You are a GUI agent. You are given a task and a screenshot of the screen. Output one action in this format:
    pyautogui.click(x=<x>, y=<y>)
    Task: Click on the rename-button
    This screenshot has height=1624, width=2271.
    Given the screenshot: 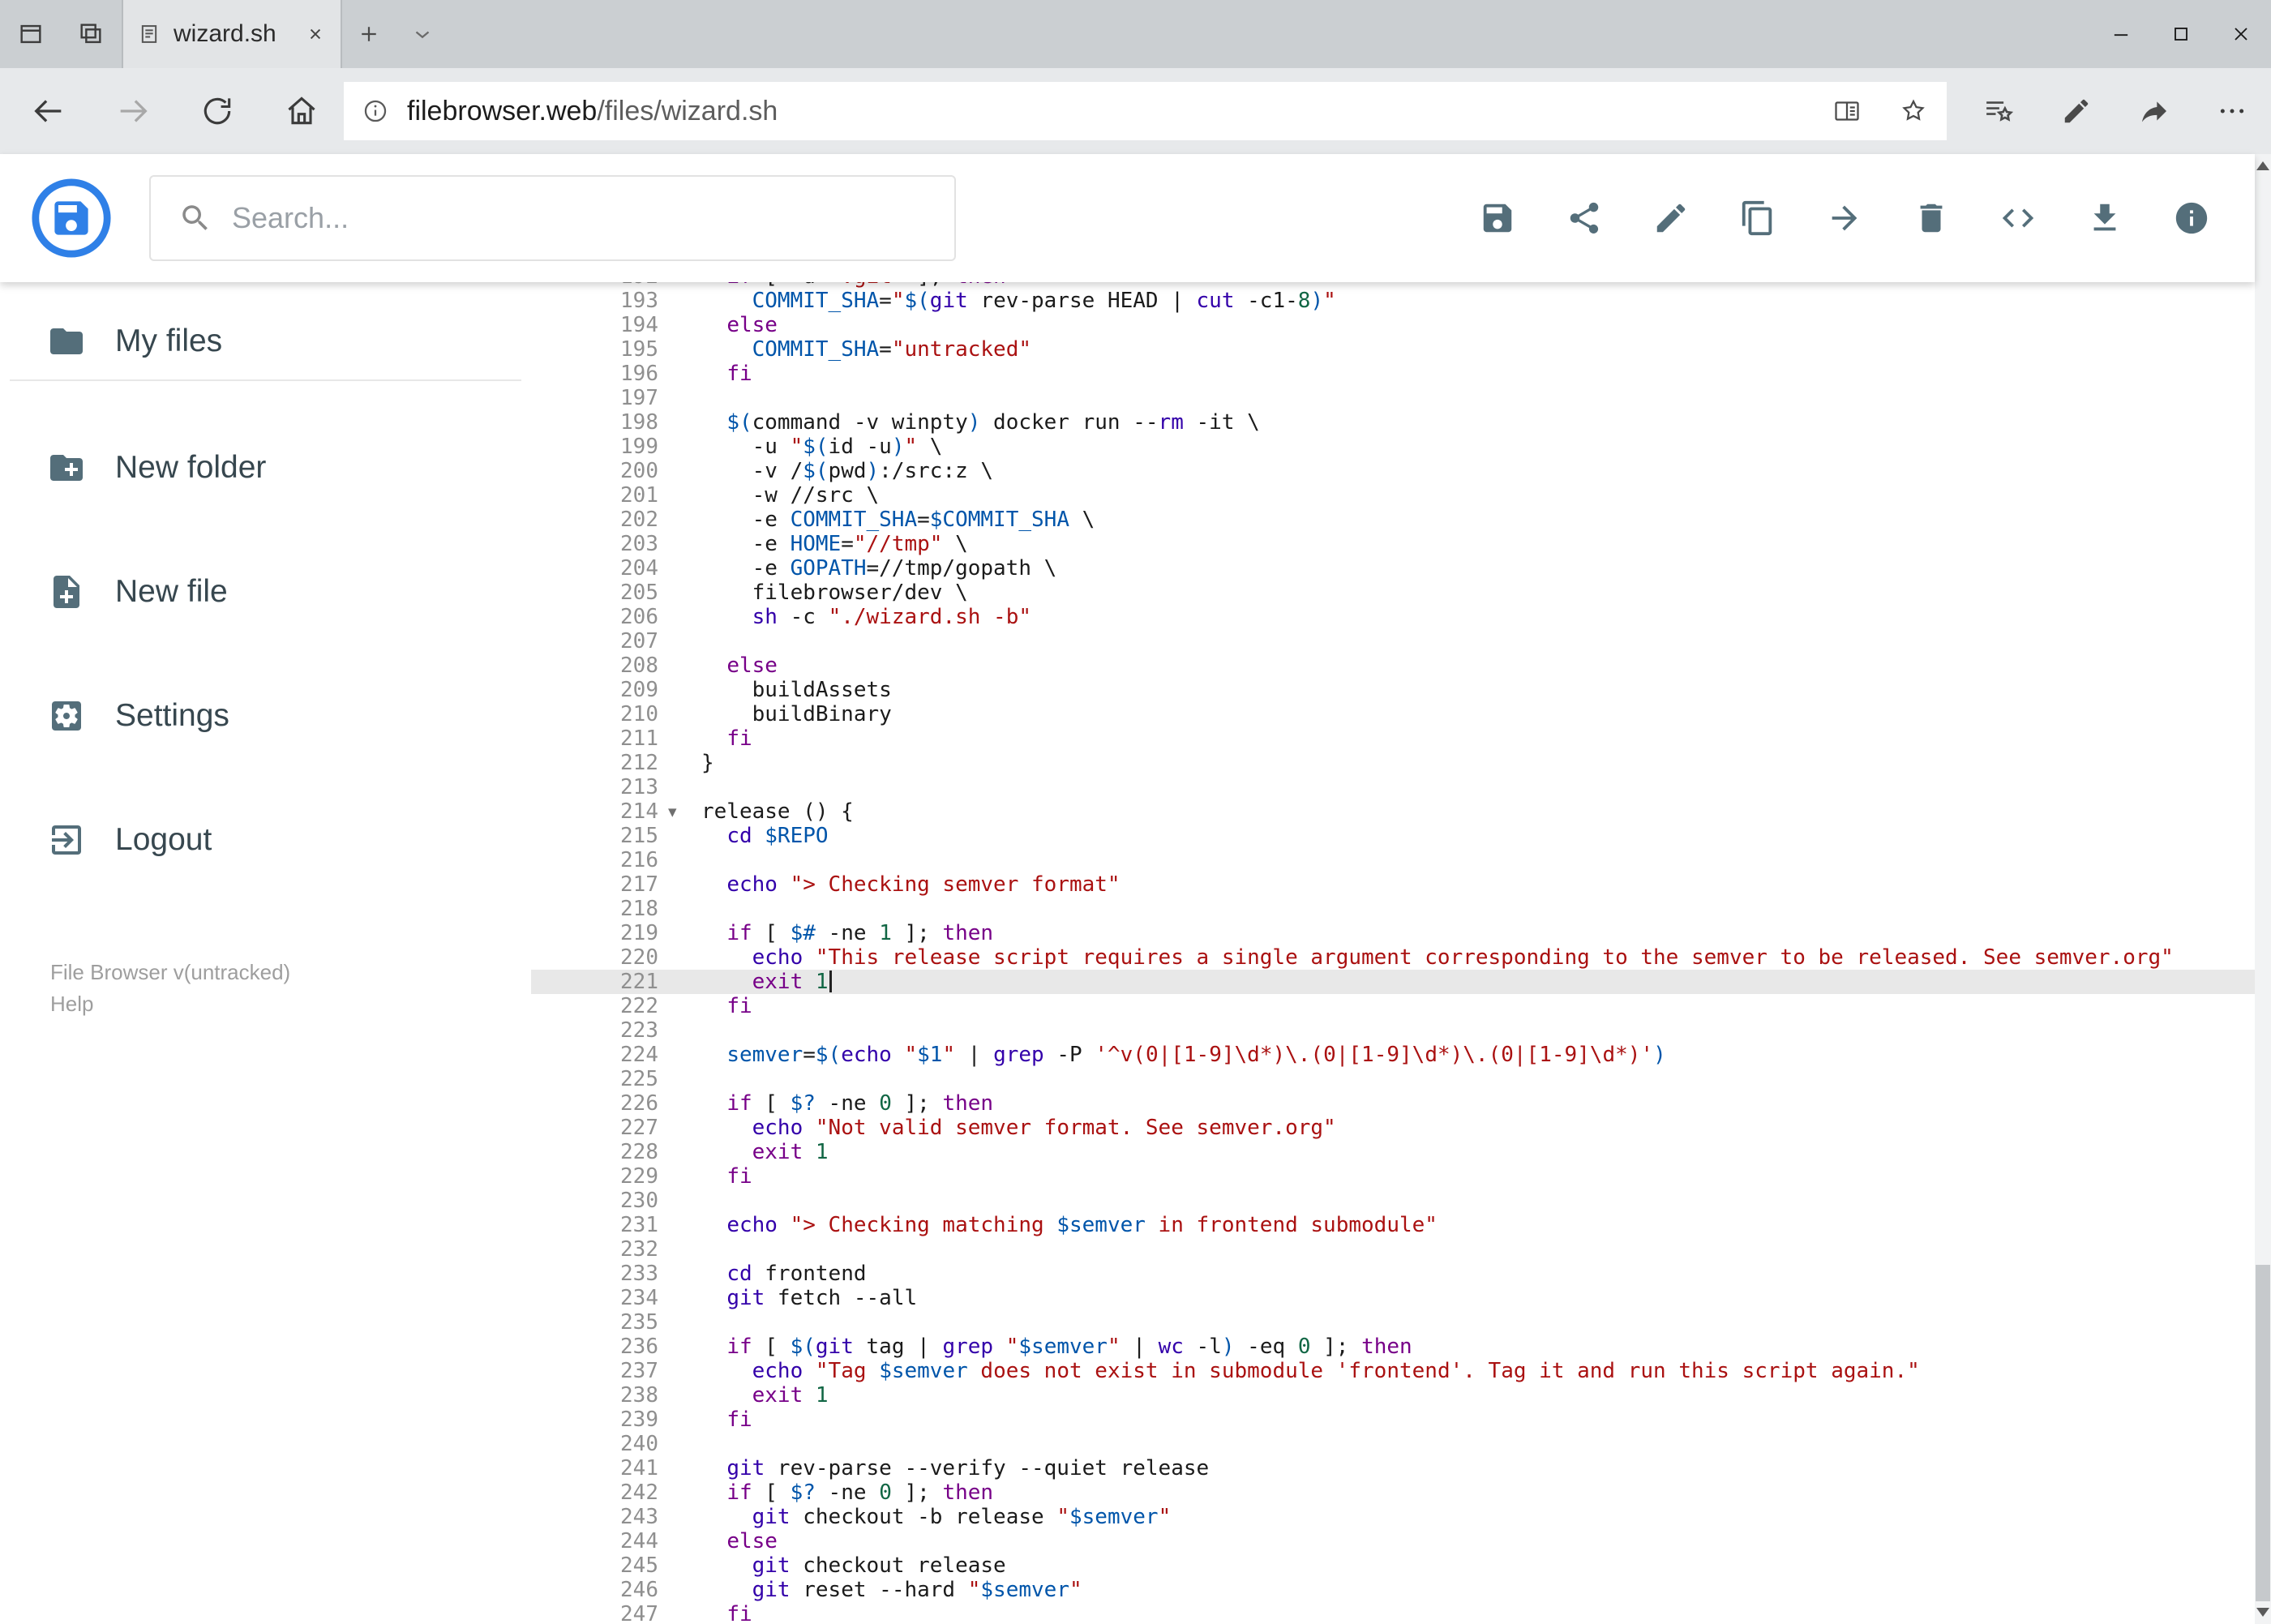 What is the action you would take?
    pyautogui.click(x=1671, y=218)
    